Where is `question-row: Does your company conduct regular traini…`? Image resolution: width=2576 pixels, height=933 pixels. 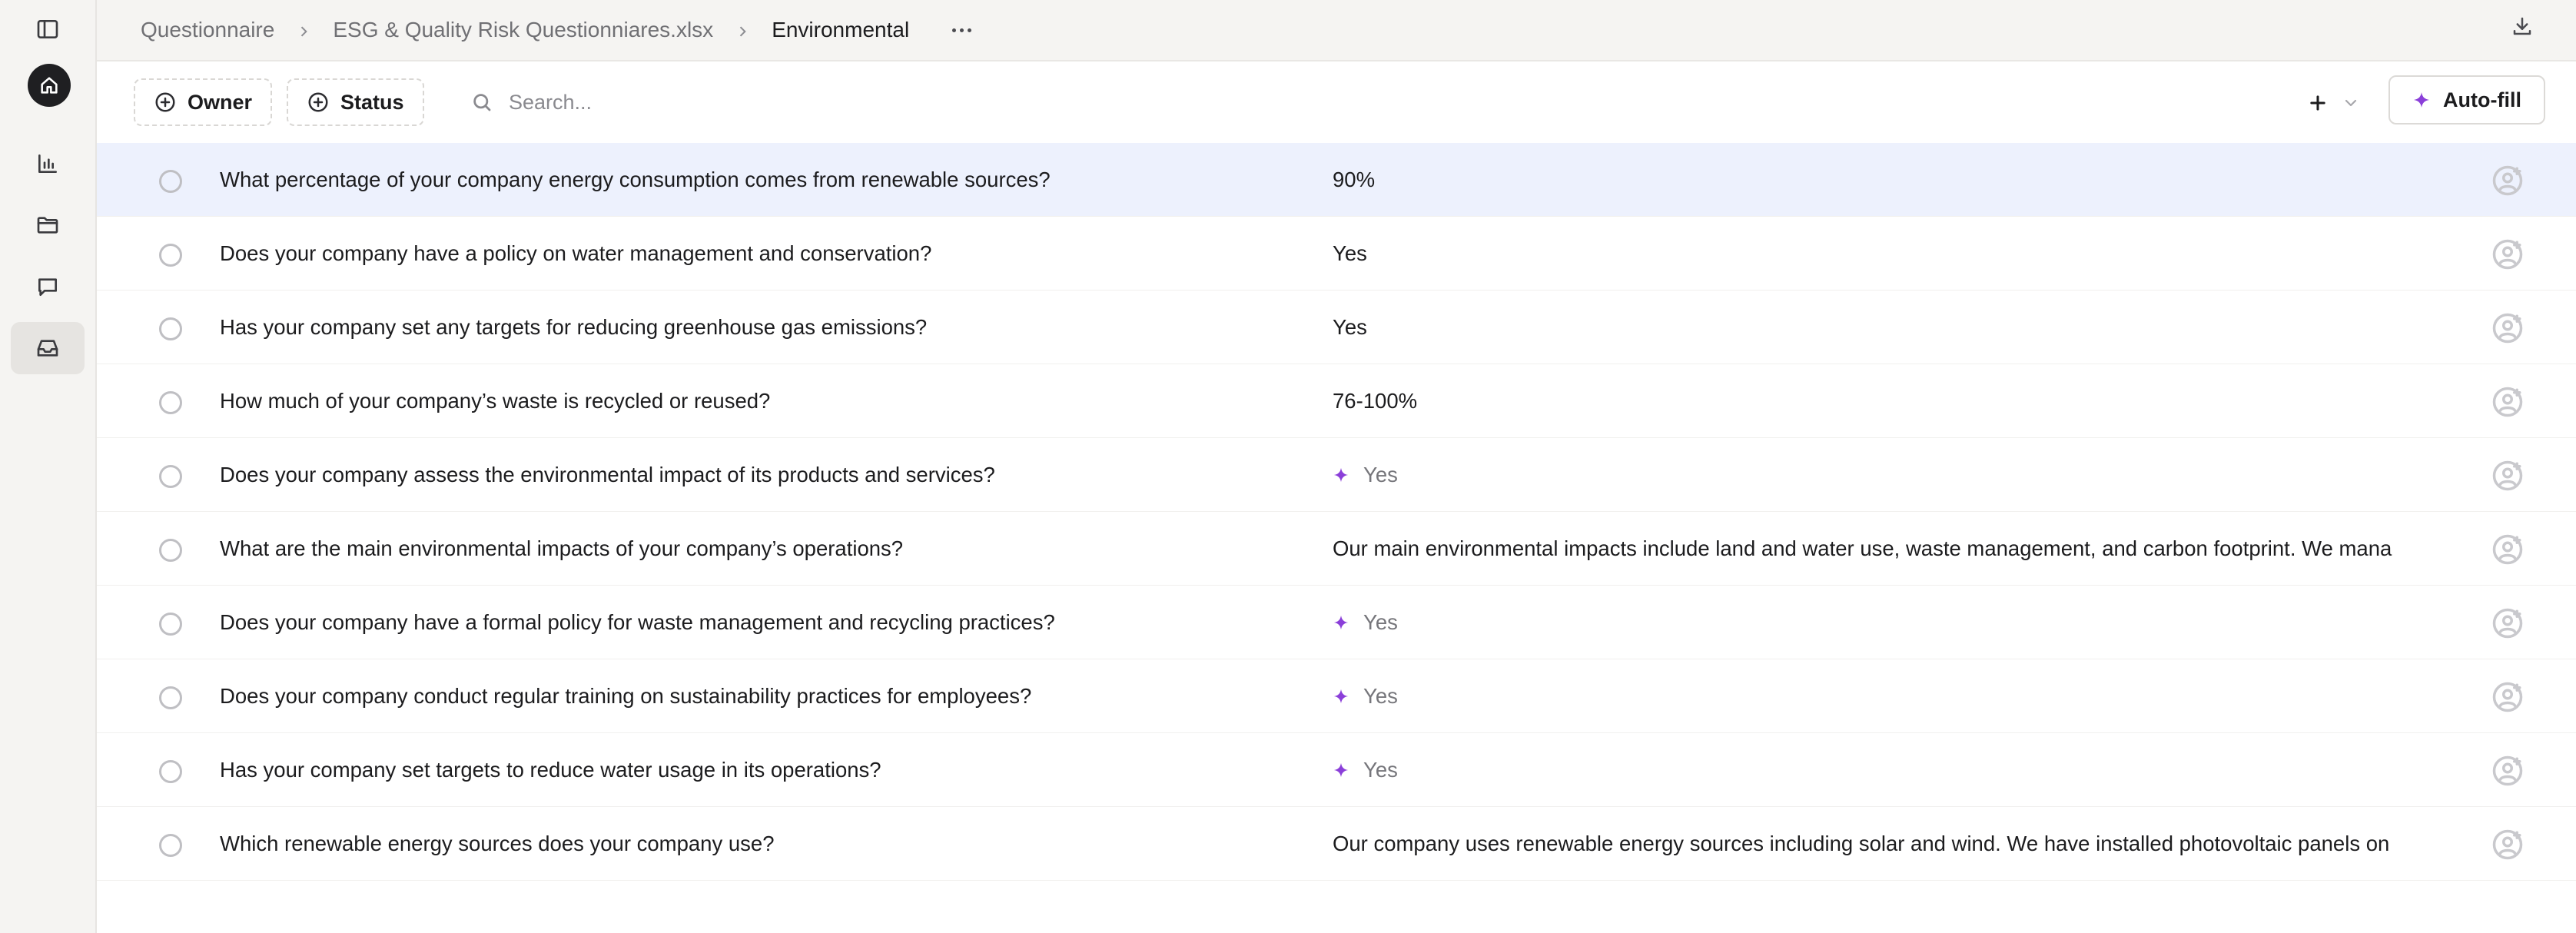 question-row: Does your company conduct regular traini… is located at coordinates (1336, 696).